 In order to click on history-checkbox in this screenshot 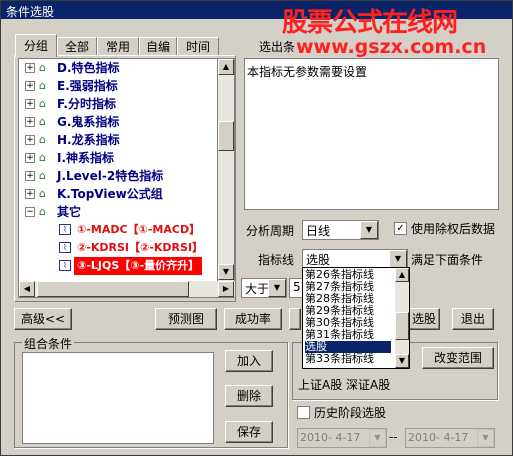, I will do `click(303, 412)`.